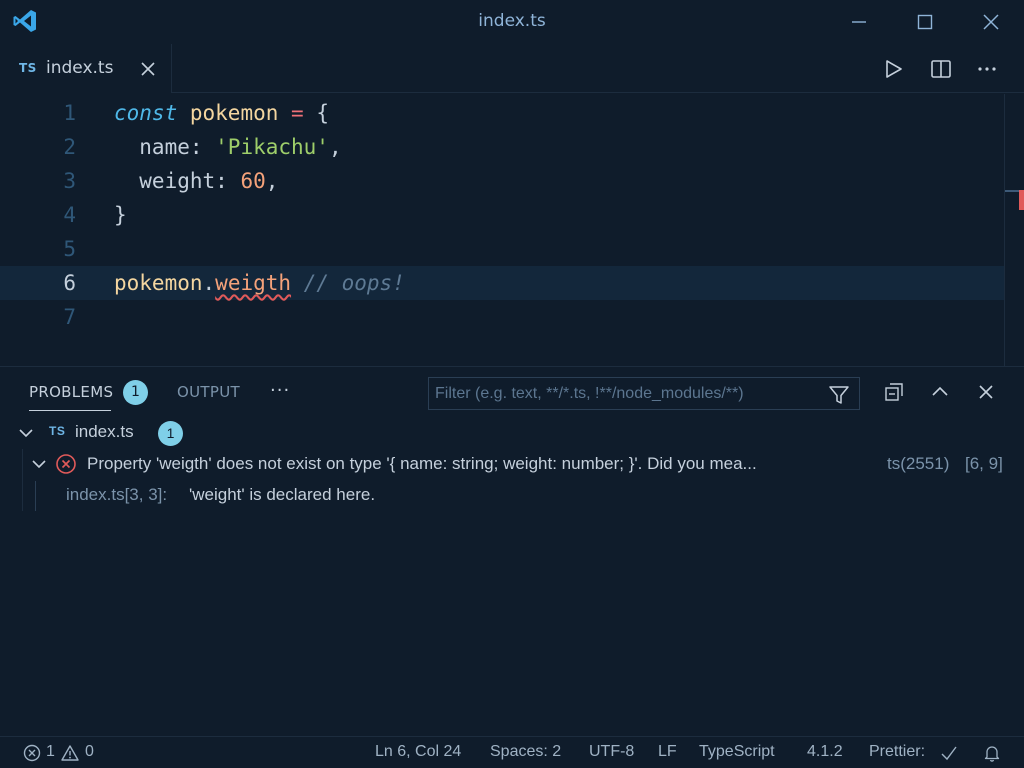  What do you see at coordinates (897, 752) in the screenshot?
I see `prettier-status: Prettier:` at bounding box center [897, 752].